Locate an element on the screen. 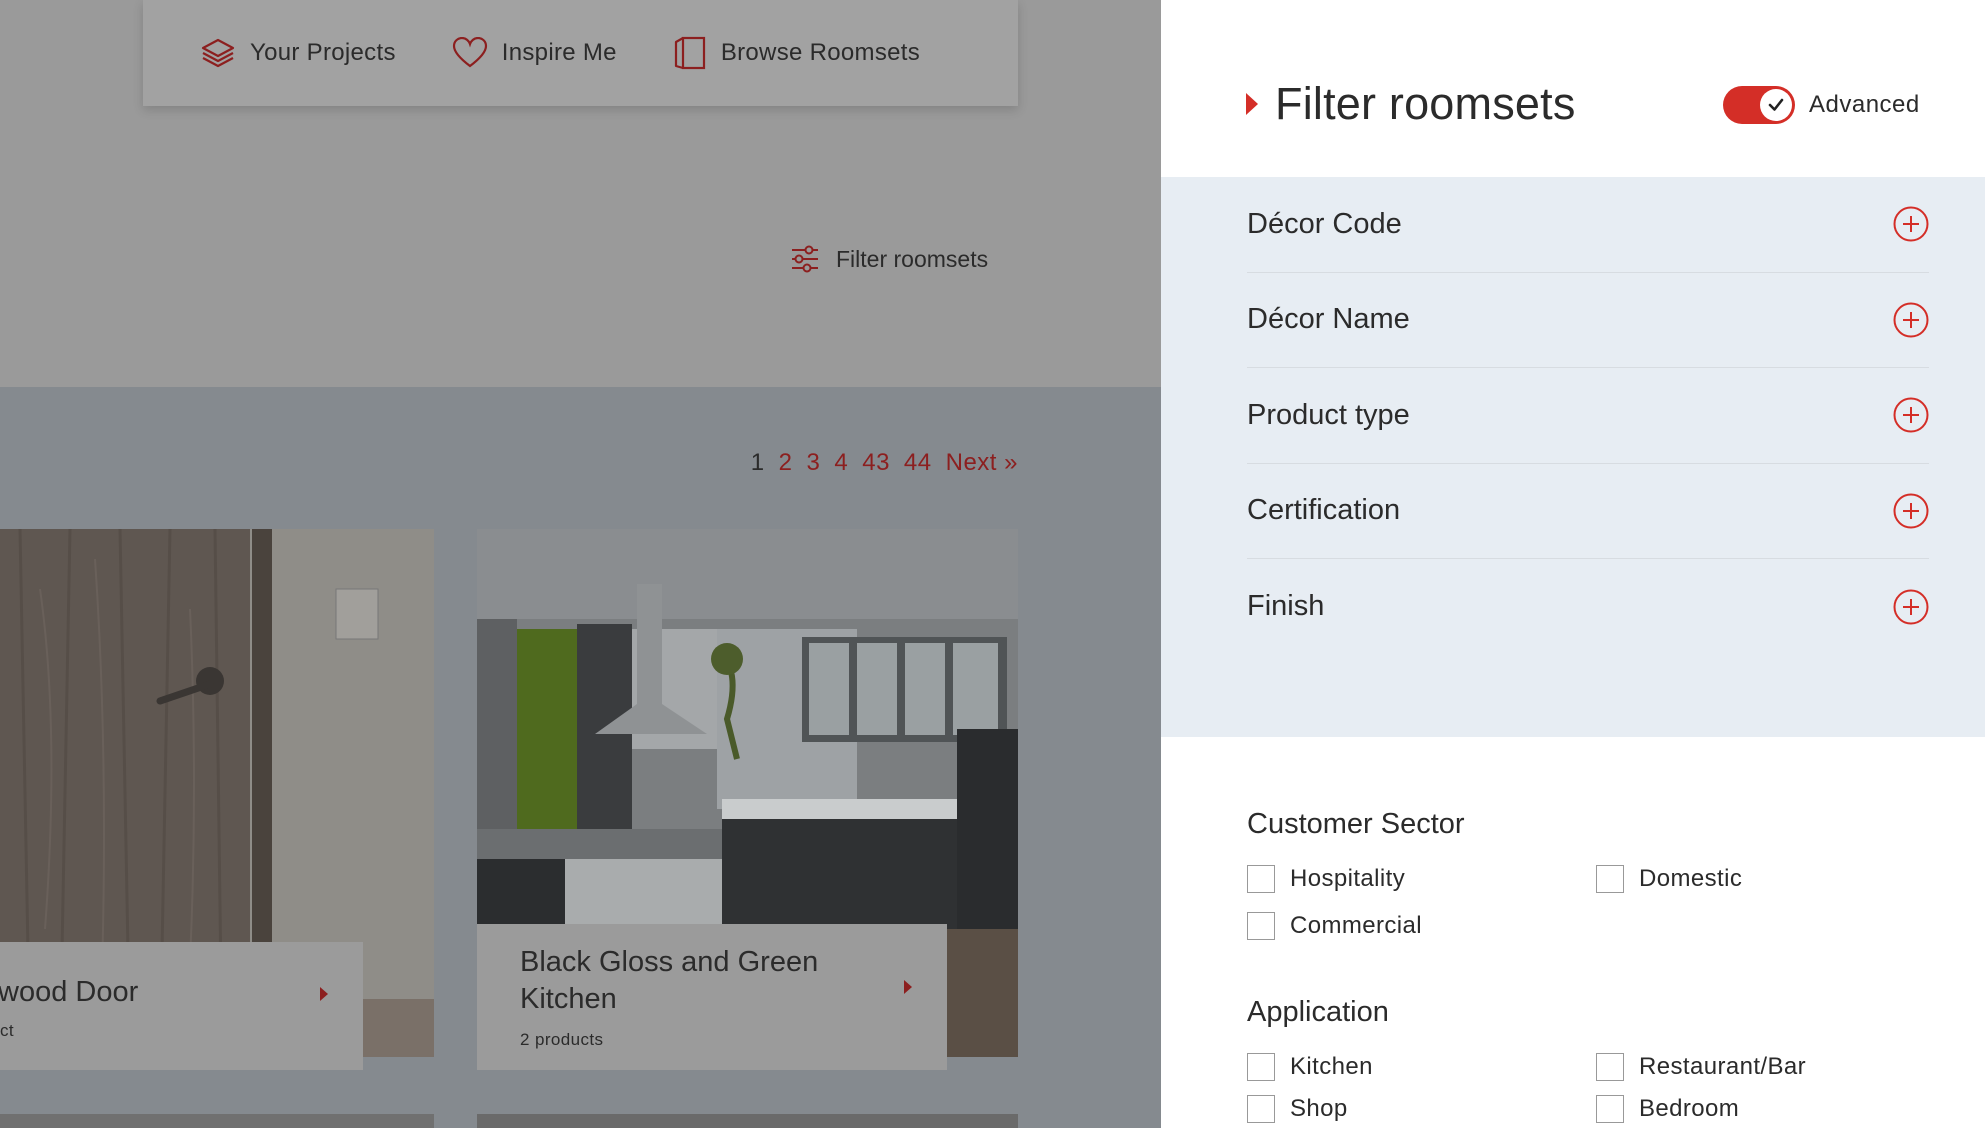 The height and width of the screenshot is (1128, 1985). sliders-icon is located at coordinates (805, 259).